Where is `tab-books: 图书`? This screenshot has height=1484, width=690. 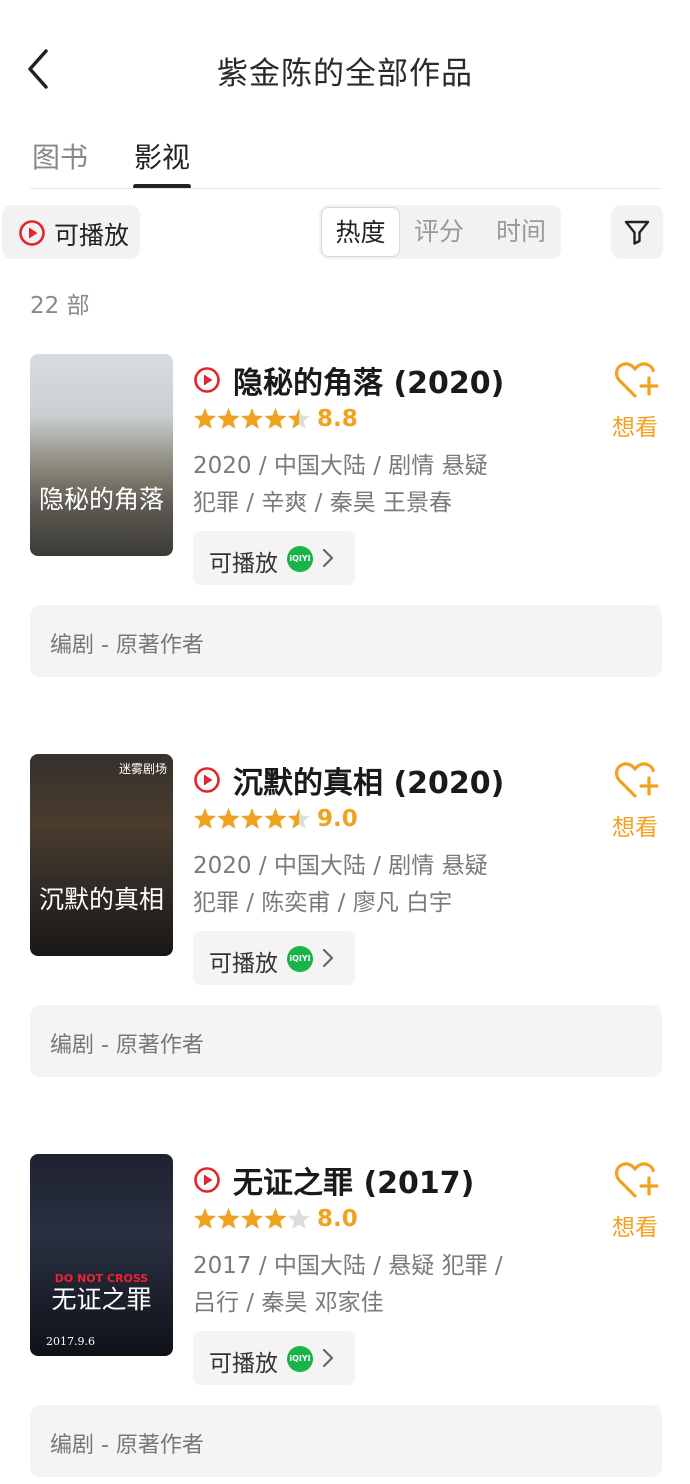 tab-books: 图书 is located at coordinates (60, 156).